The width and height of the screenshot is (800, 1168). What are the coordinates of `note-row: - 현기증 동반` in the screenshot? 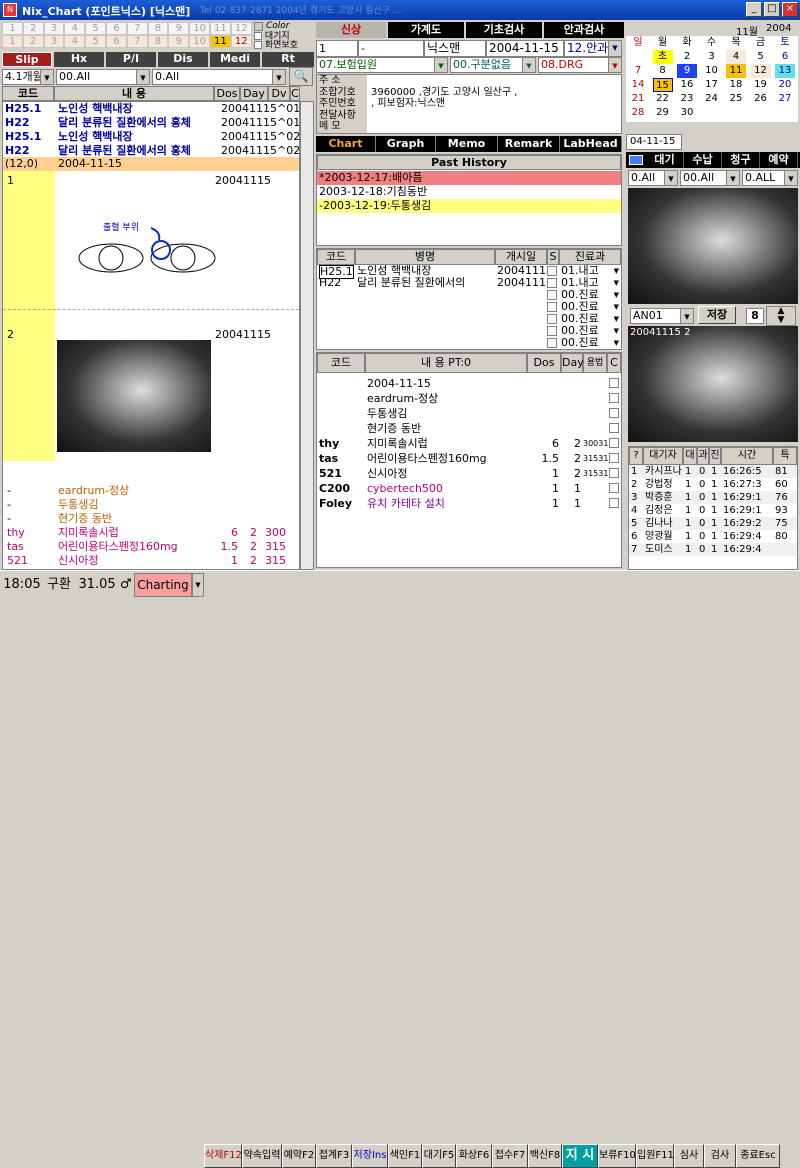 It's located at (151, 518).